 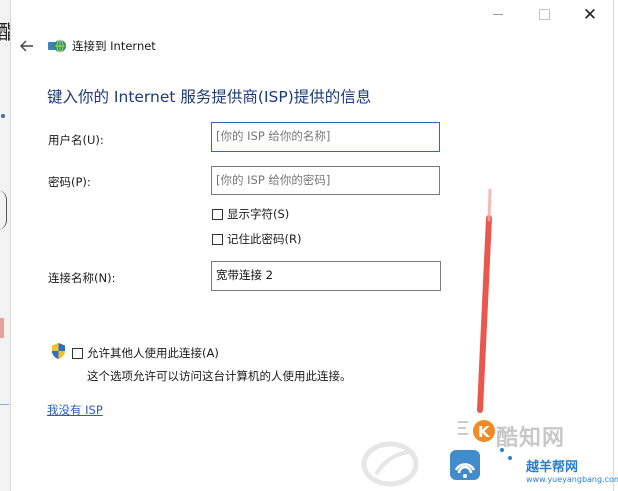 I want to click on remember-password-checkbox: 记住此密码(R), so click(x=256, y=239).